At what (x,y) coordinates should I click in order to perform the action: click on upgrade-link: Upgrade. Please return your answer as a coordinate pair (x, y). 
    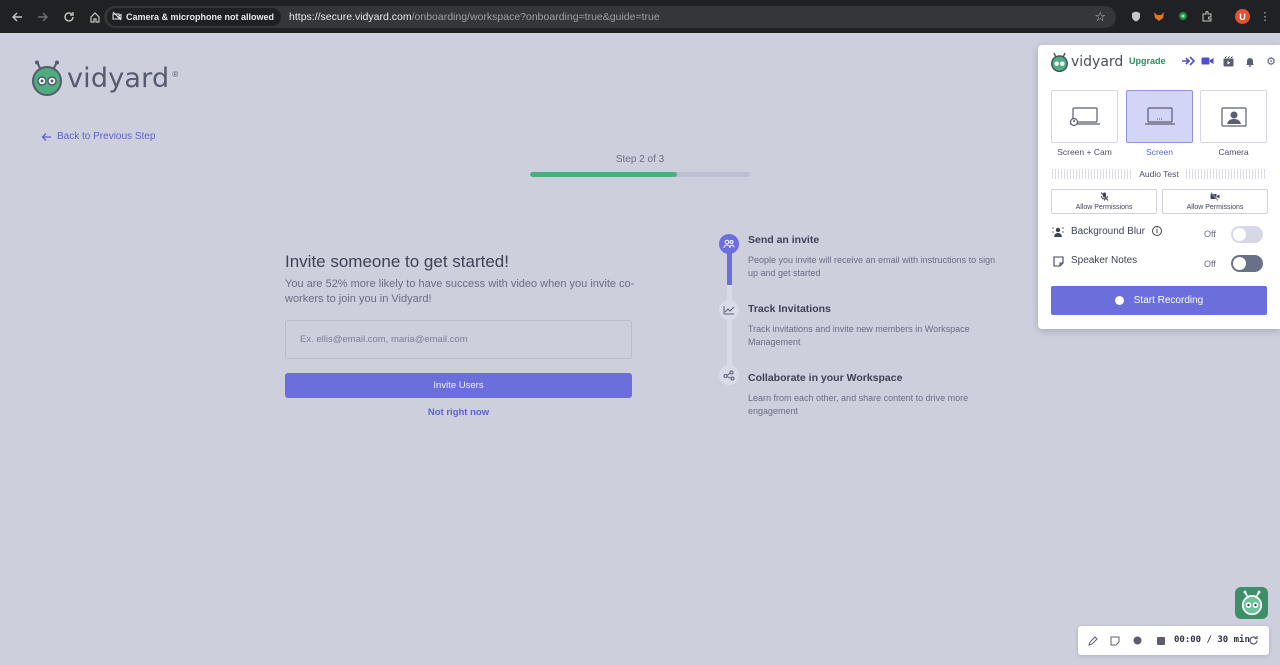
    Looking at the image, I should click on (1147, 61).